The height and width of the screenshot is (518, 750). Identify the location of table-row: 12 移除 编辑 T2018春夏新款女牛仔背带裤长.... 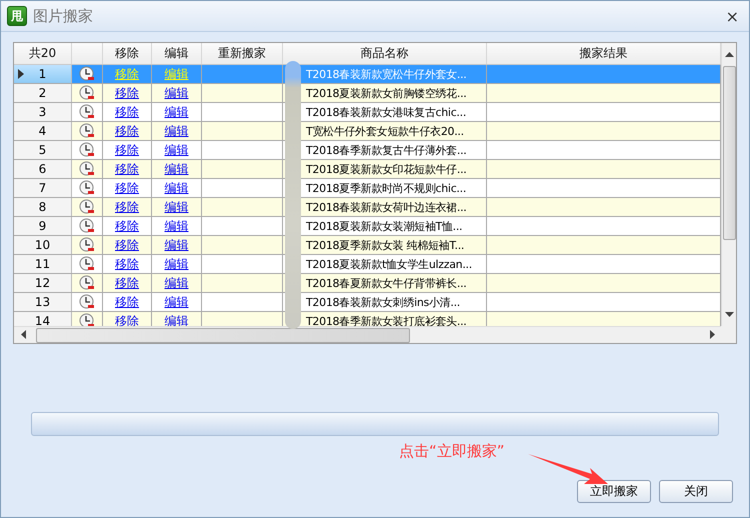
(367, 283).